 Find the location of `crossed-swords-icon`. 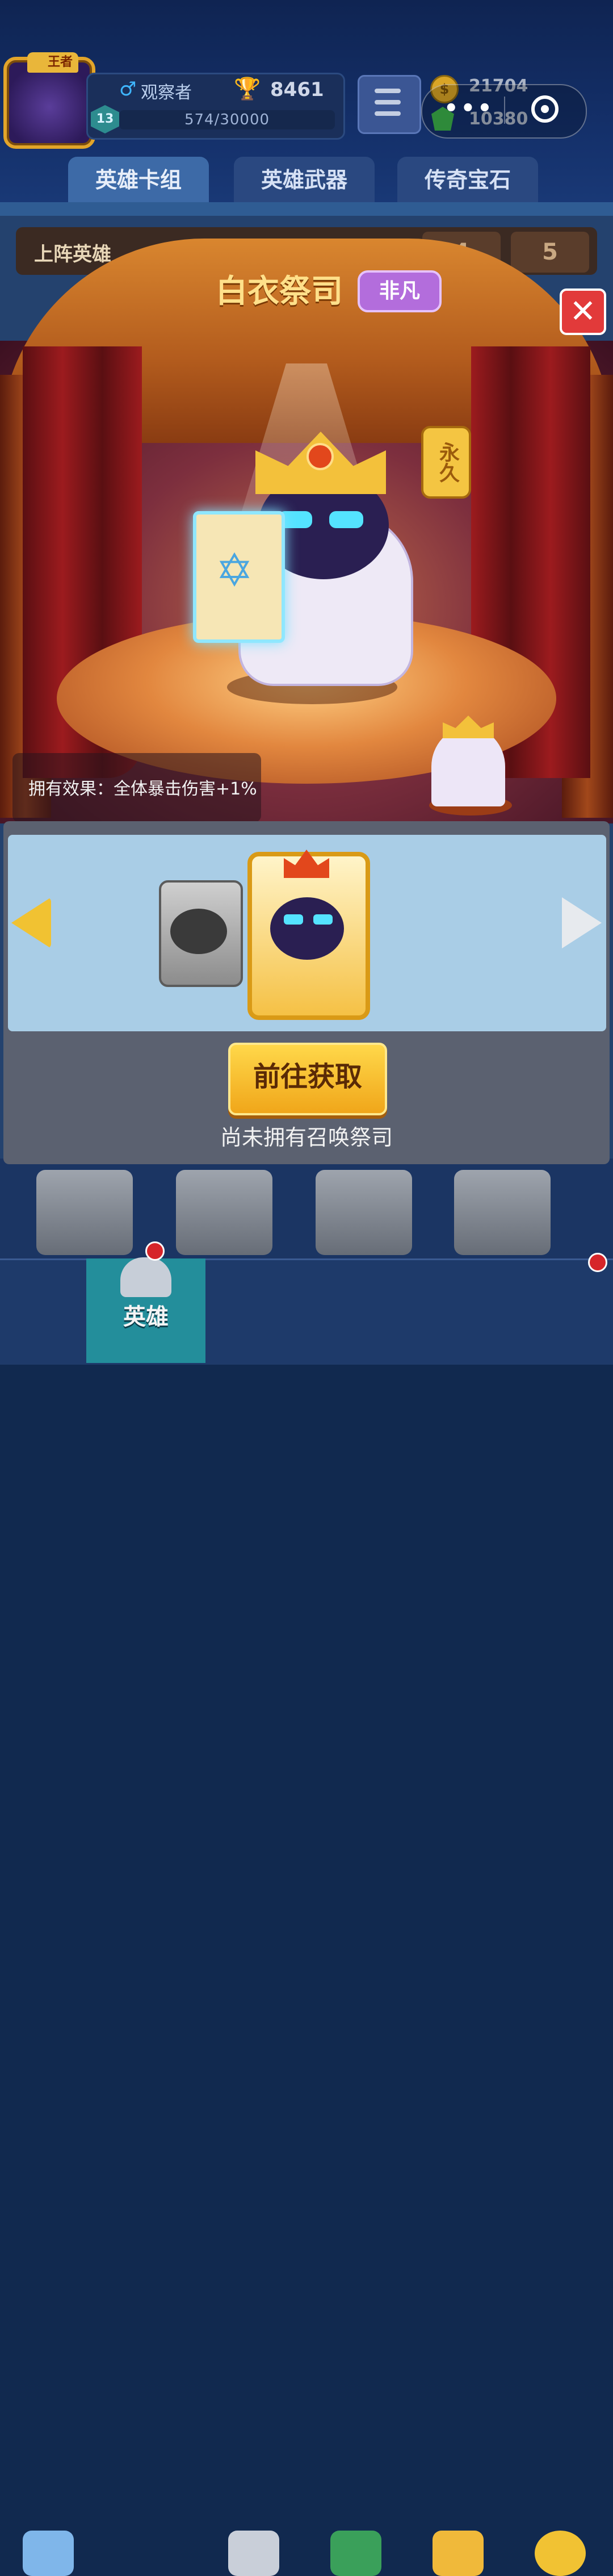

crossed-swords-icon is located at coordinates (253, 2553).